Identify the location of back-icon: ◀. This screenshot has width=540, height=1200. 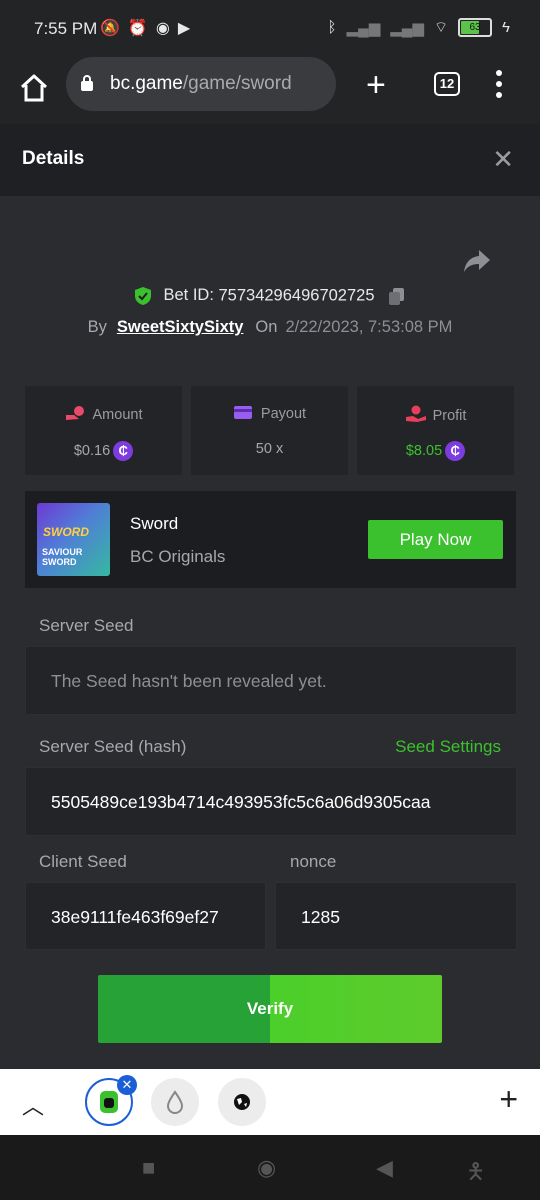
(384, 1168).